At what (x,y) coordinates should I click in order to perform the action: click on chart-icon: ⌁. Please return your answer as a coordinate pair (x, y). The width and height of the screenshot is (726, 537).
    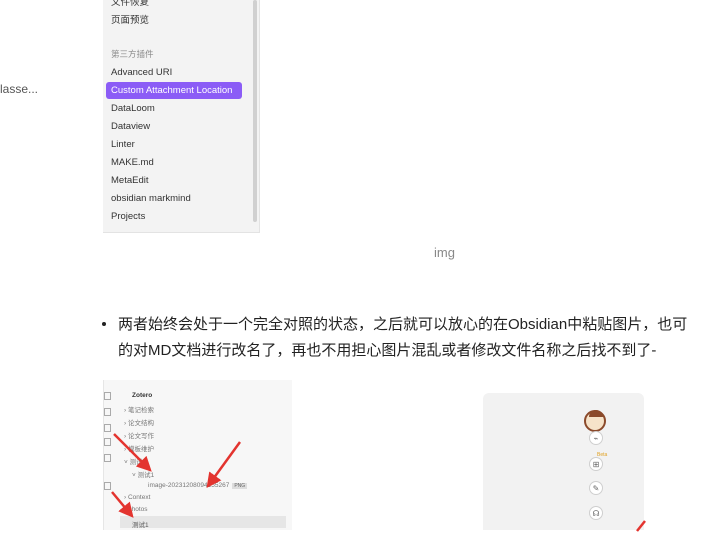
    Looking at the image, I should click on (596, 438).